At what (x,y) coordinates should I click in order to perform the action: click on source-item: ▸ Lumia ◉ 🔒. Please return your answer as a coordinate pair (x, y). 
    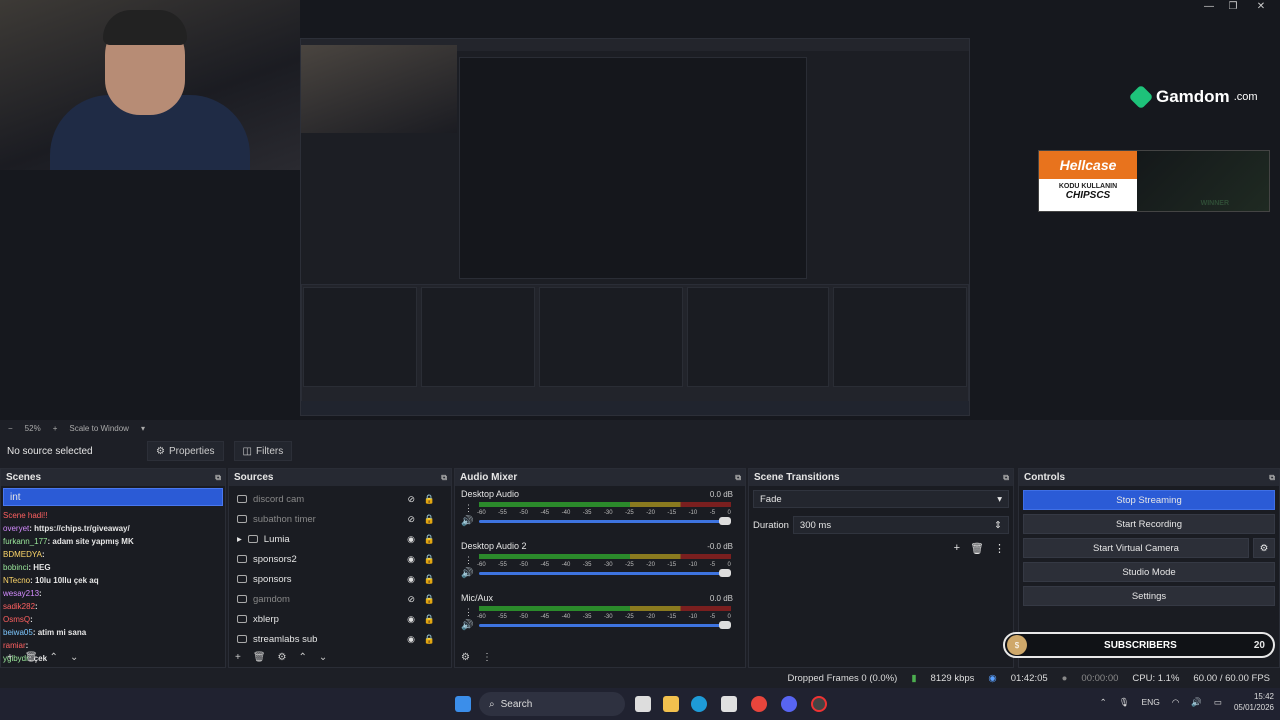
    Looking at the image, I should click on (340, 539).